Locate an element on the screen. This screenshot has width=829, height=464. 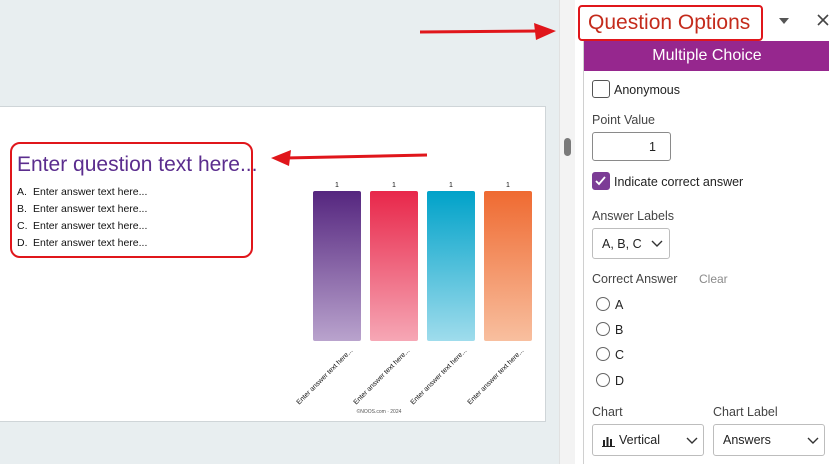
annotation-arrow-panel is located at coordinates (487, 31).